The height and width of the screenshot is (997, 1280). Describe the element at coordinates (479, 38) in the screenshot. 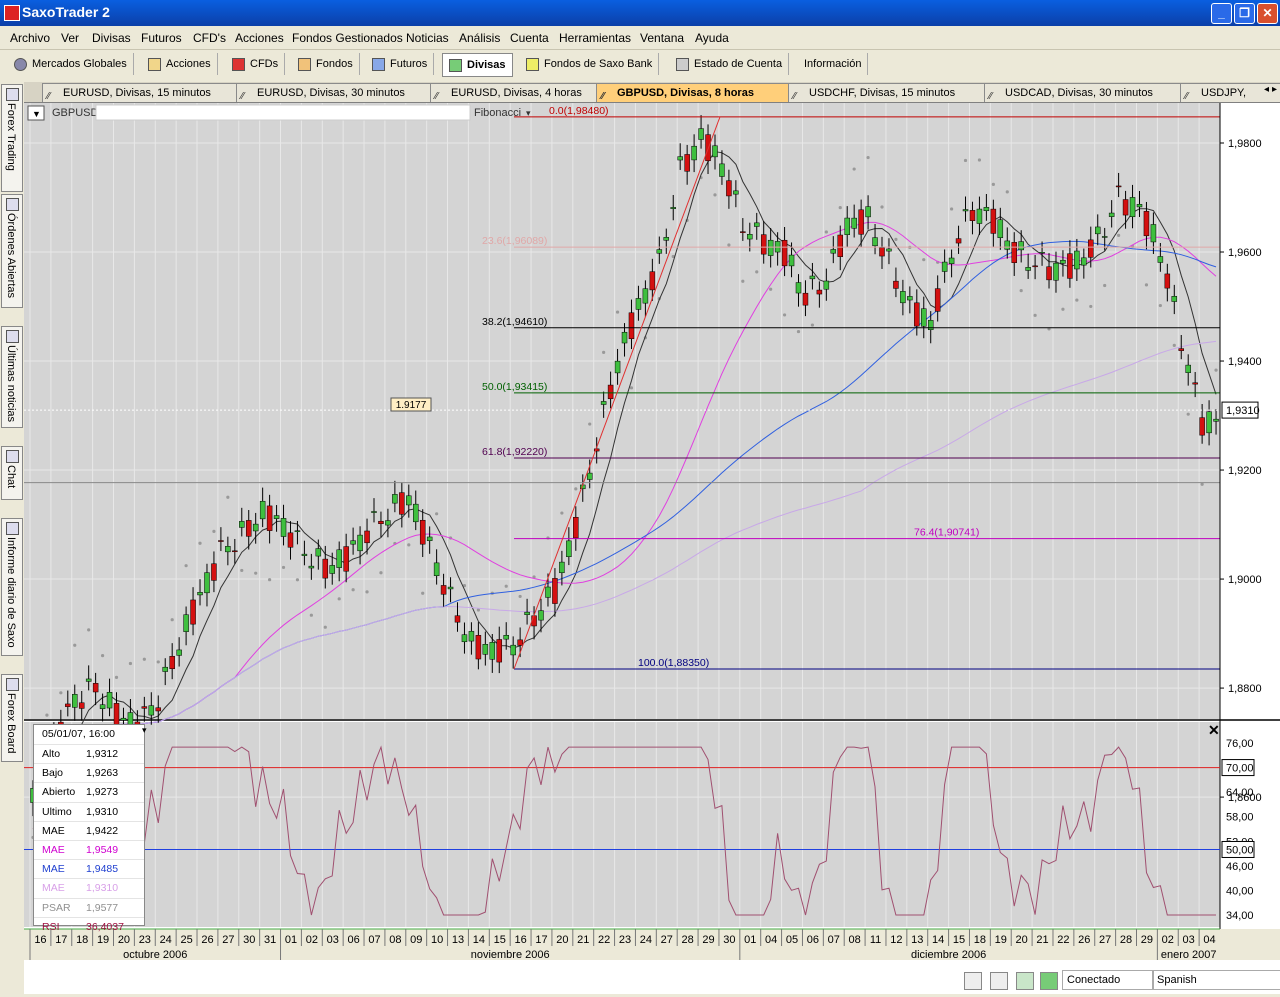

I see `menu-analisis: Análisis` at that location.